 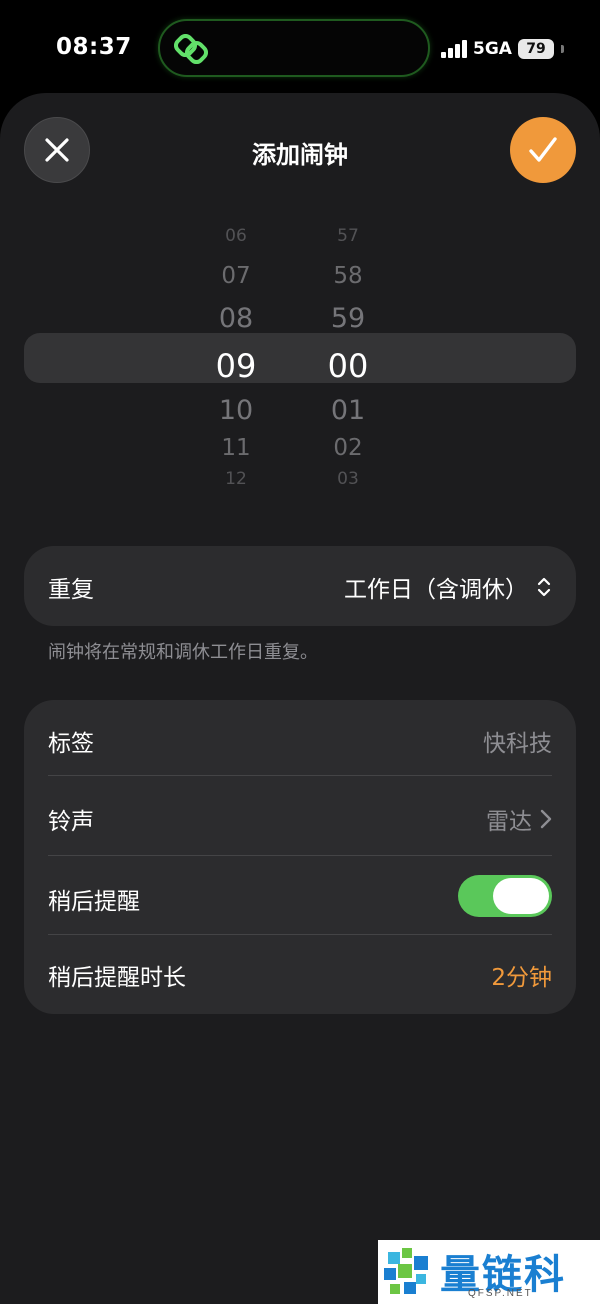 What do you see at coordinates (348, 318) in the screenshot?
I see `minute-option: 59` at bounding box center [348, 318].